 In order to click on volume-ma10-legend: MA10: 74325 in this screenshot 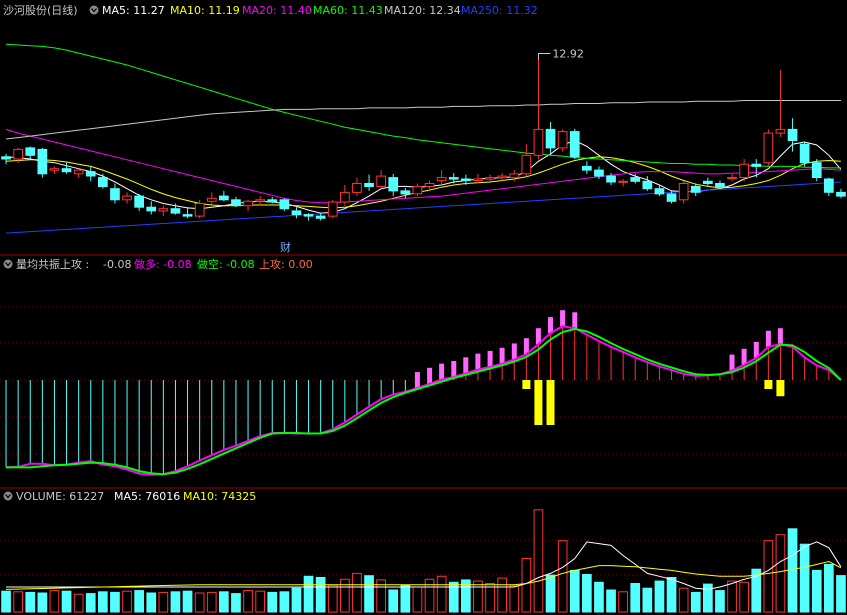, I will do `click(219, 496)`.